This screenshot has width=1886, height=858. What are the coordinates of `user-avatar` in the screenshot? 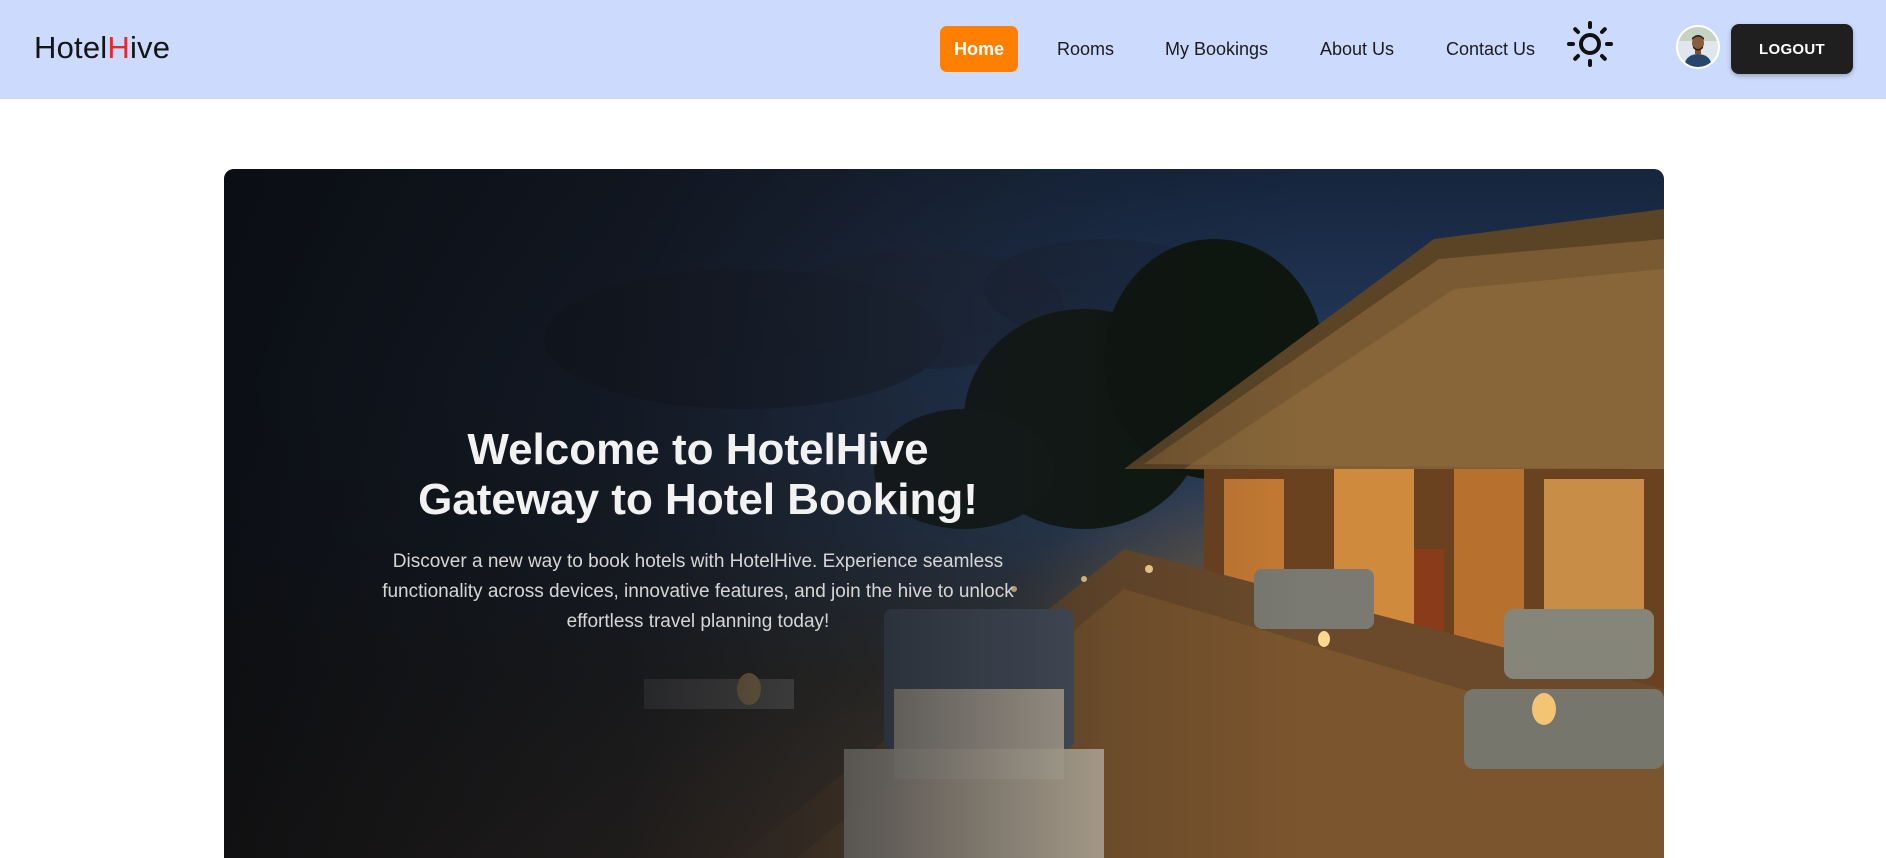 It's located at (1698, 47).